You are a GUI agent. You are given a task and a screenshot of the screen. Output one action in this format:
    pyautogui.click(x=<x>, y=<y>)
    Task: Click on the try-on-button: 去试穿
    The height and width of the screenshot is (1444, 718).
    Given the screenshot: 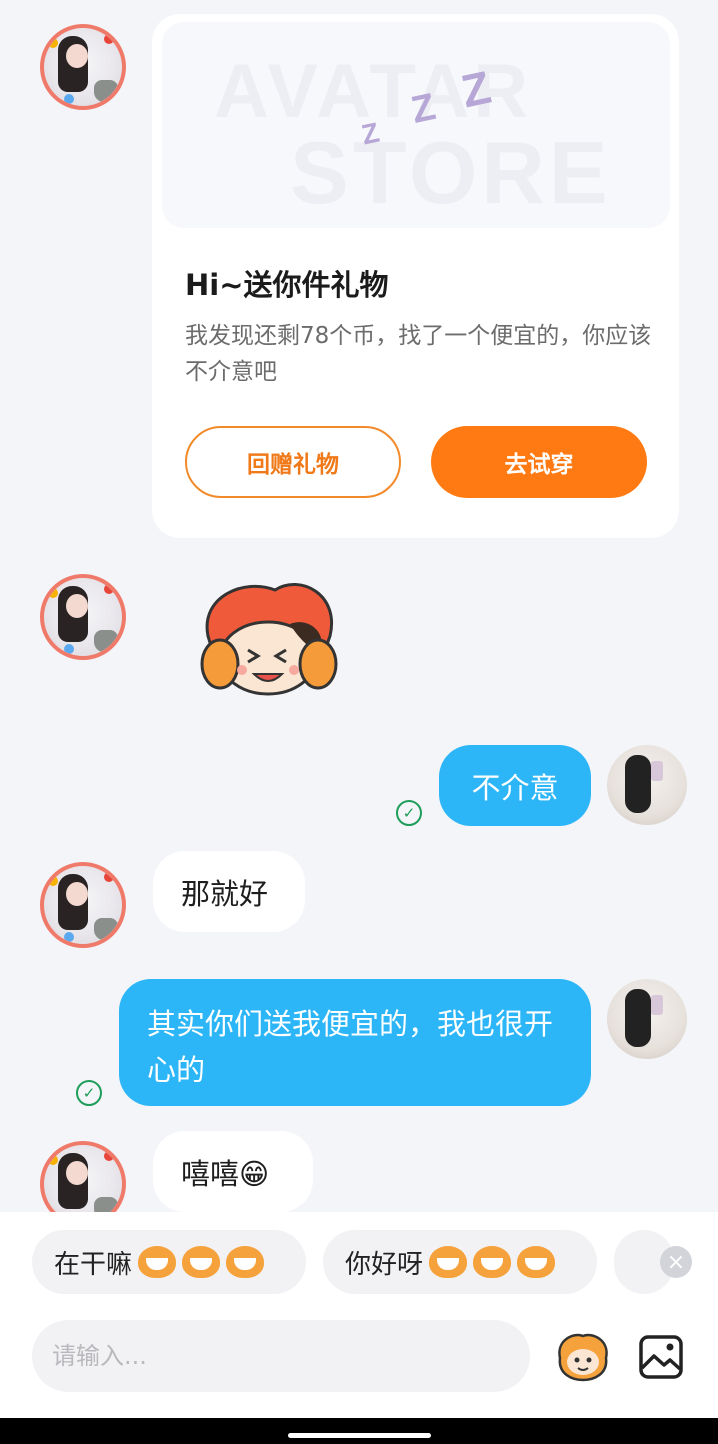 What is the action you would take?
    pyautogui.click(x=539, y=462)
    